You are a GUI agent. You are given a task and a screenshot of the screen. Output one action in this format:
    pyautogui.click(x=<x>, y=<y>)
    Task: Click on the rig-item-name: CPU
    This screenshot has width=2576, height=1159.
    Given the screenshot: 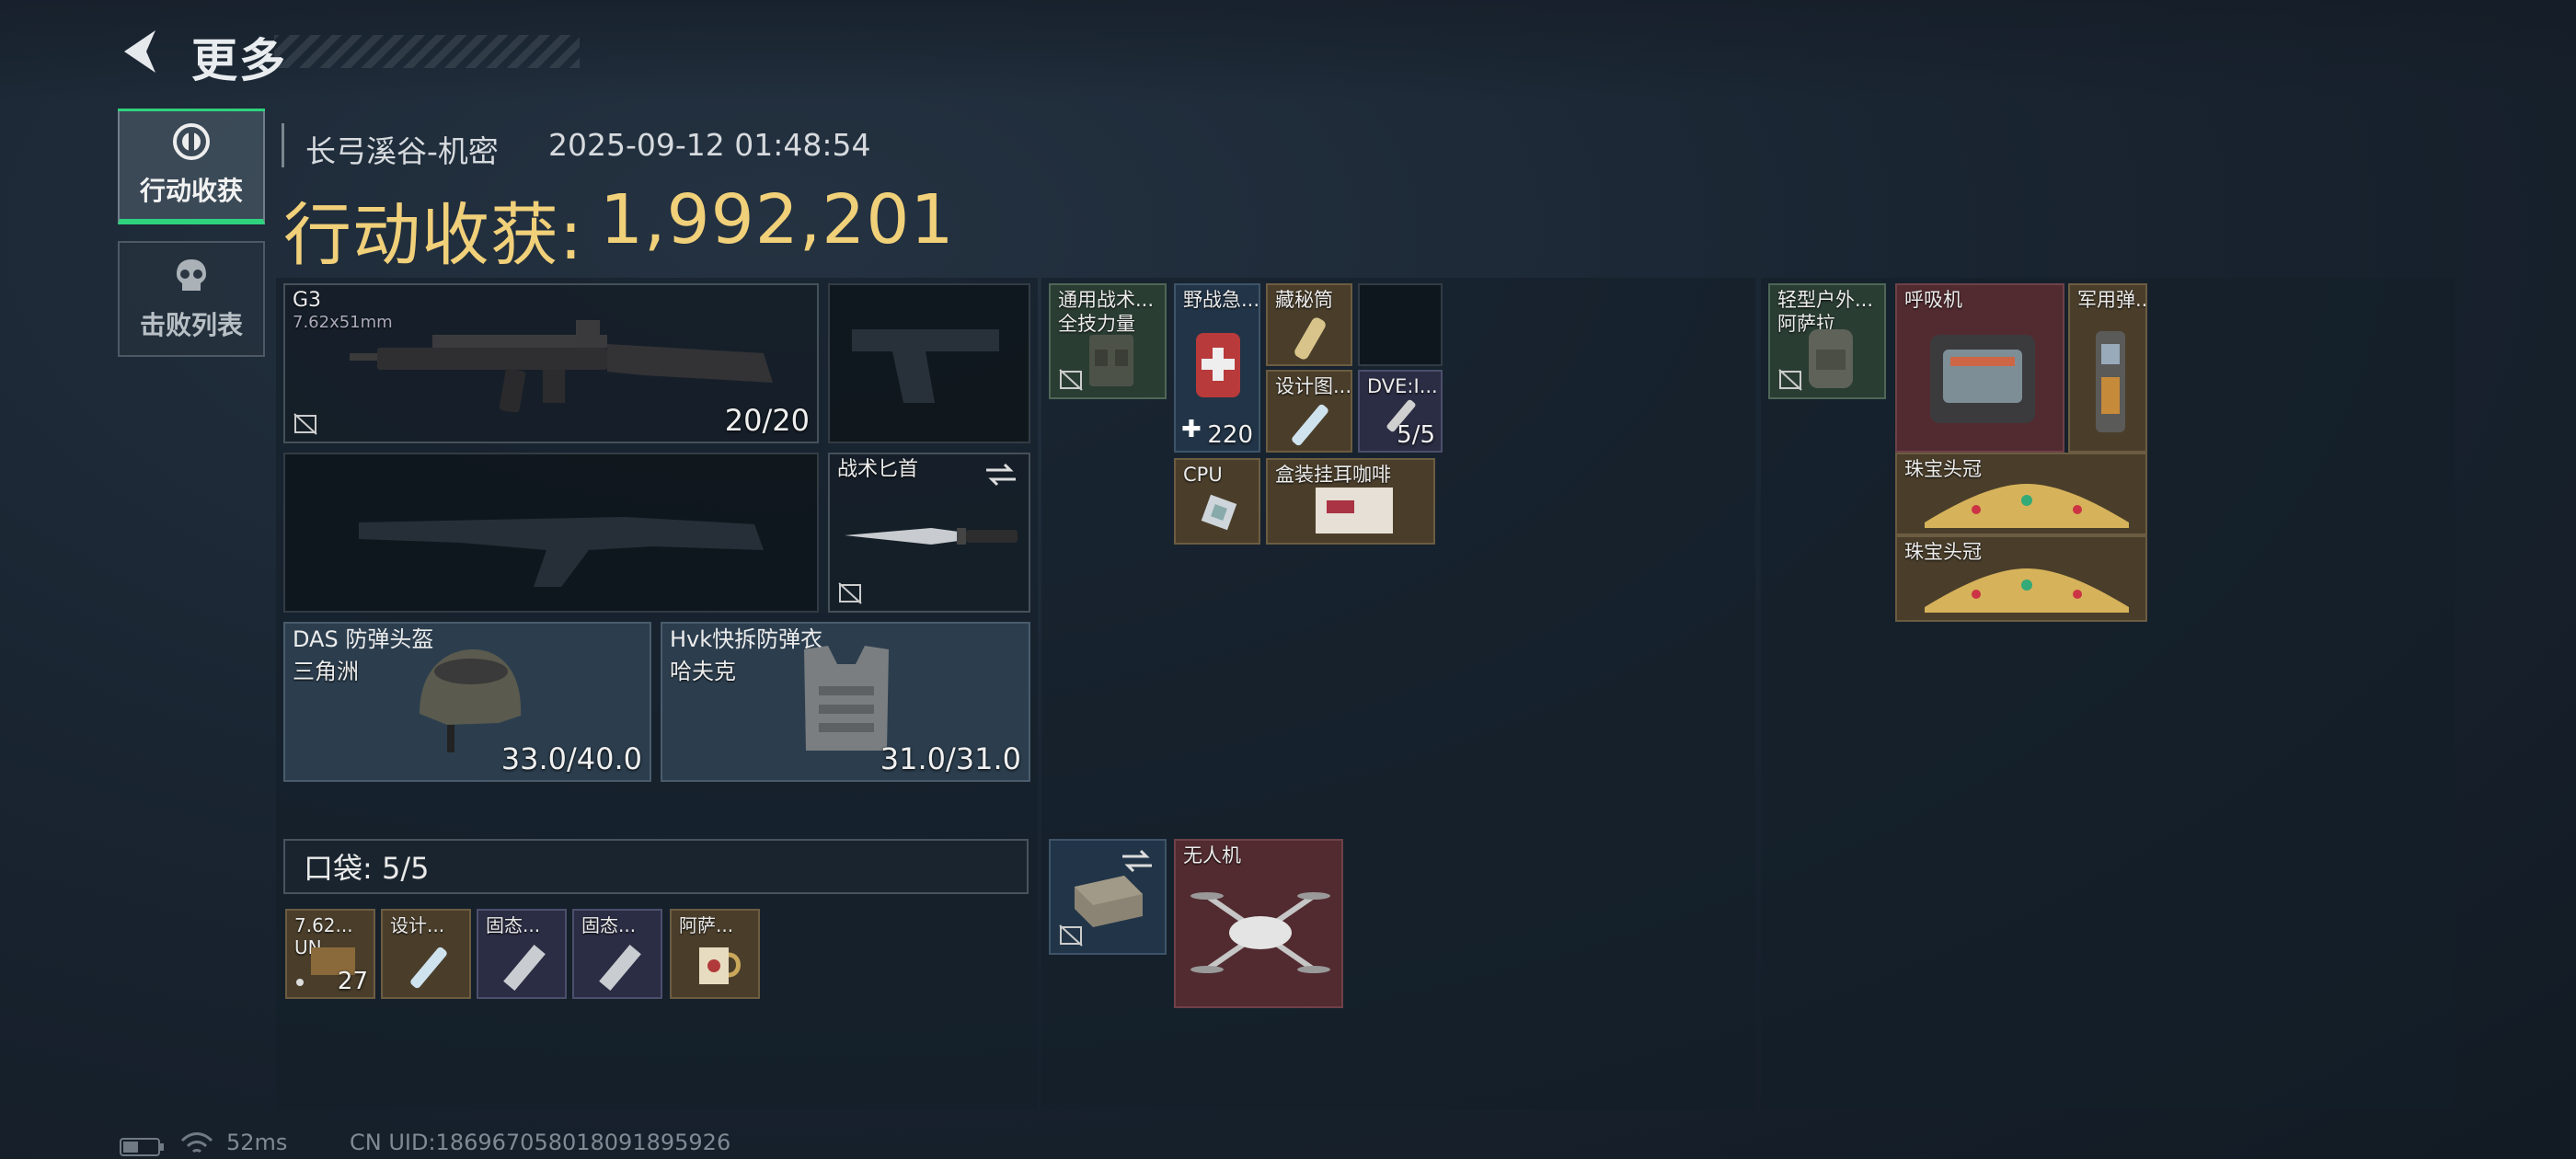 What is the action you would take?
    pyautogui.click(x=1203, y=475)
    